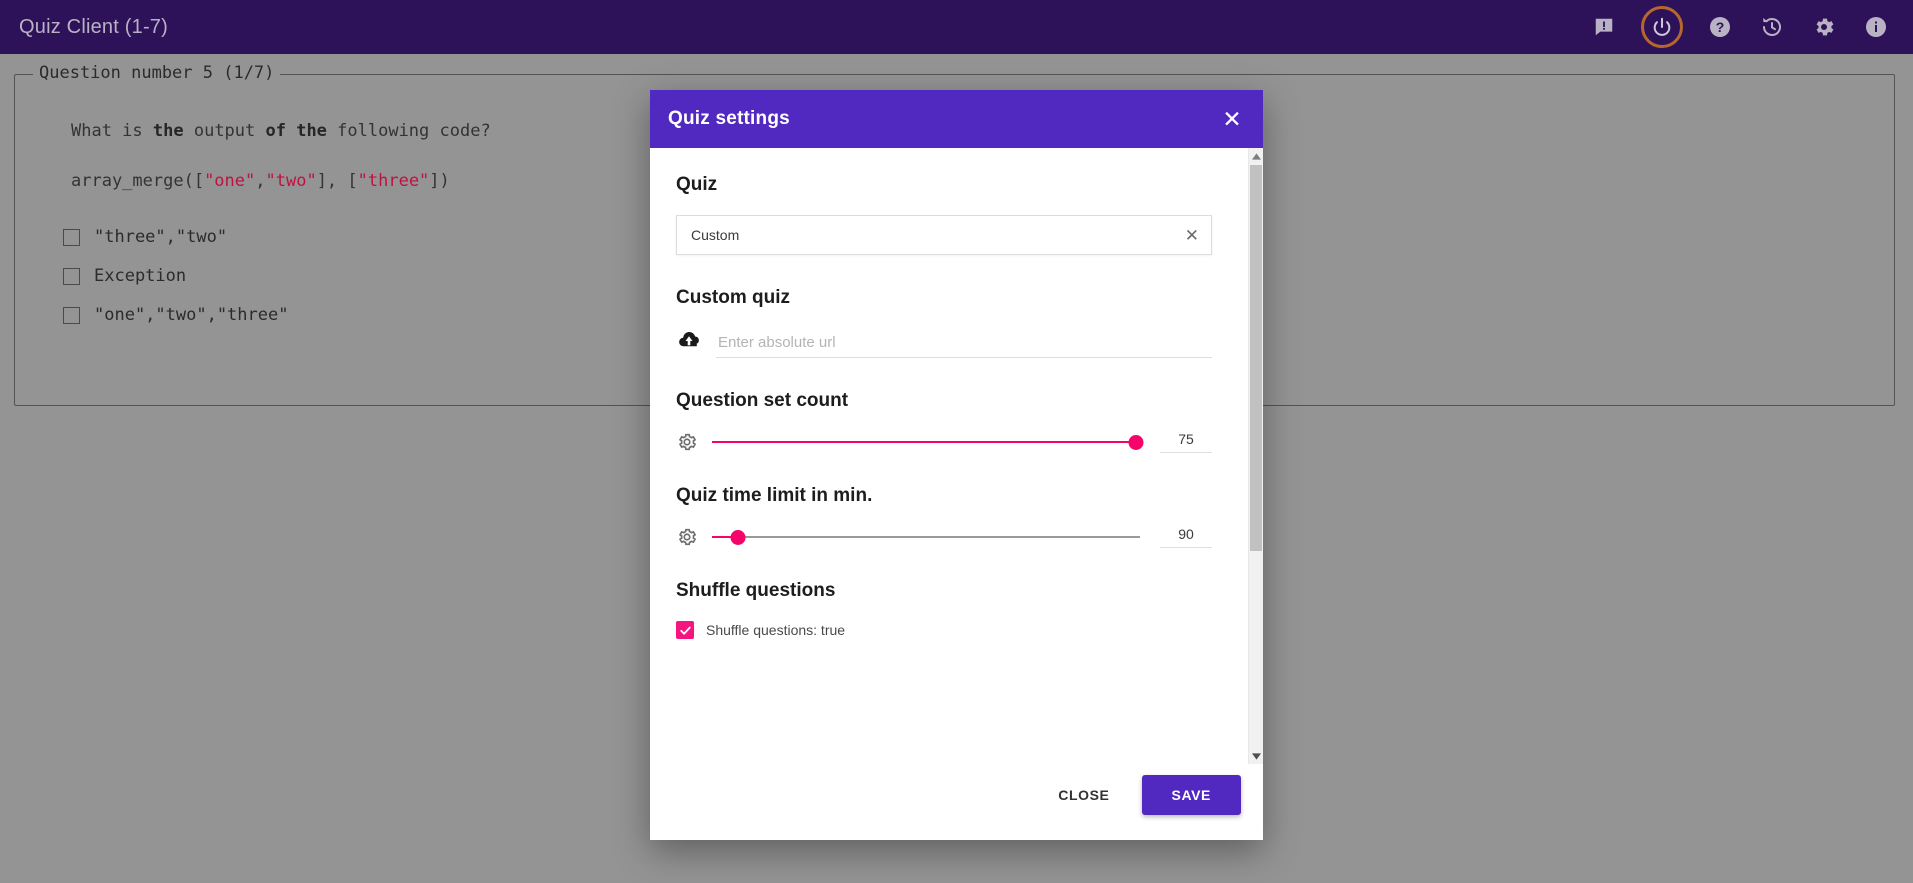 The image size is (1913, 883). I want to click on cloud-upload-icon, so click(689, 341).